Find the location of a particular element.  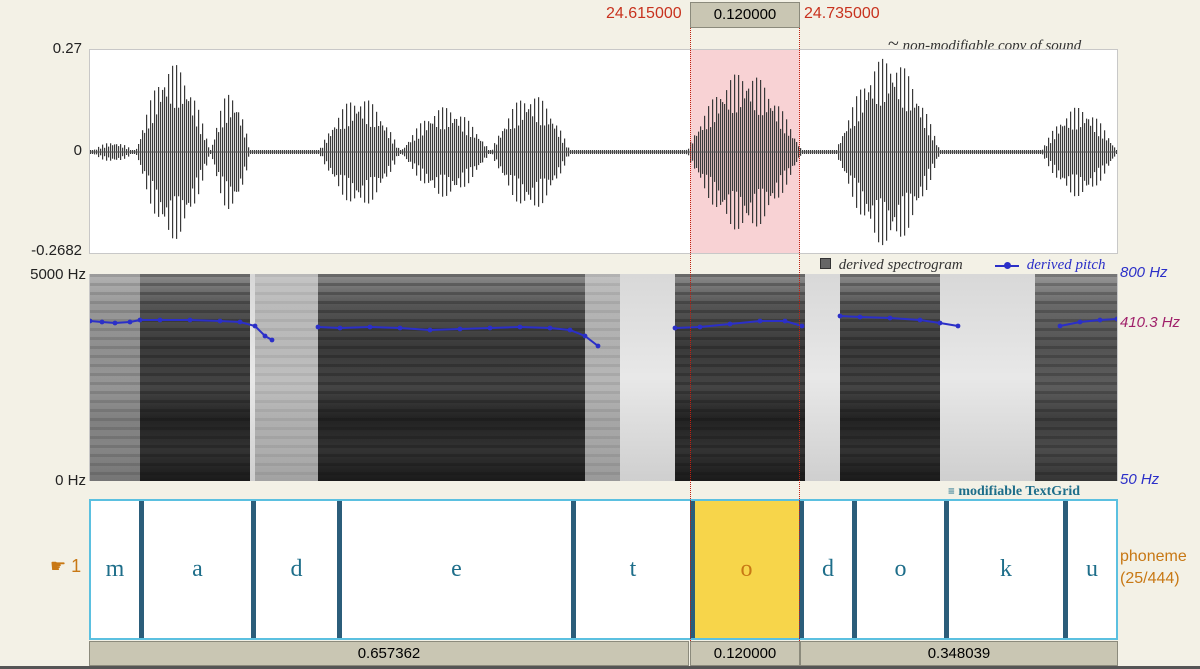

tier-selector: ☛ 1 is located at coordinates (65, 566).